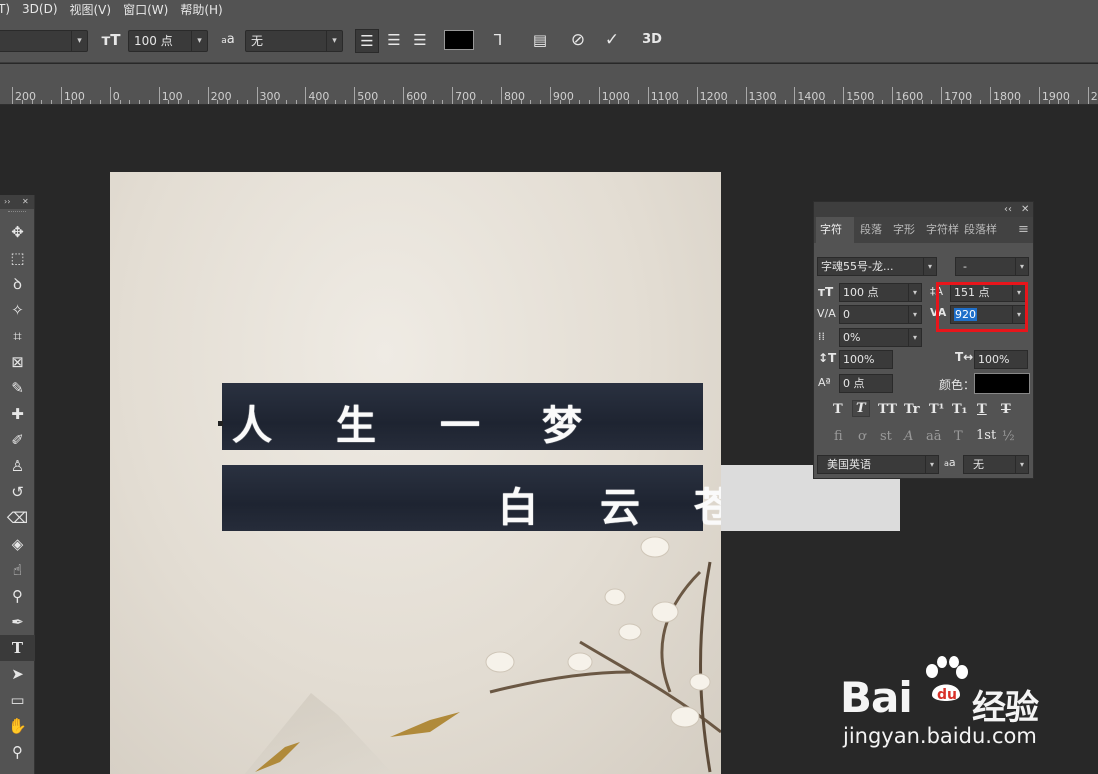 This screenshot has height=774, width=1098. I want to click on align-center-icon: ☰, so click(394, 40).